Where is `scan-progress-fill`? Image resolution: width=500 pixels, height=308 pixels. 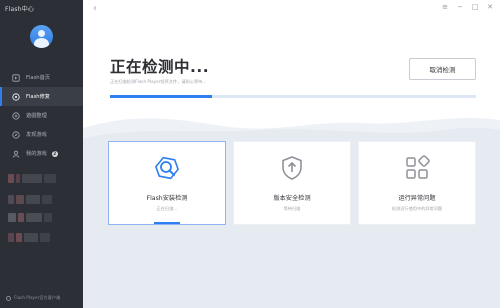
scan-progress-fill is located at coordinates (161, 96).